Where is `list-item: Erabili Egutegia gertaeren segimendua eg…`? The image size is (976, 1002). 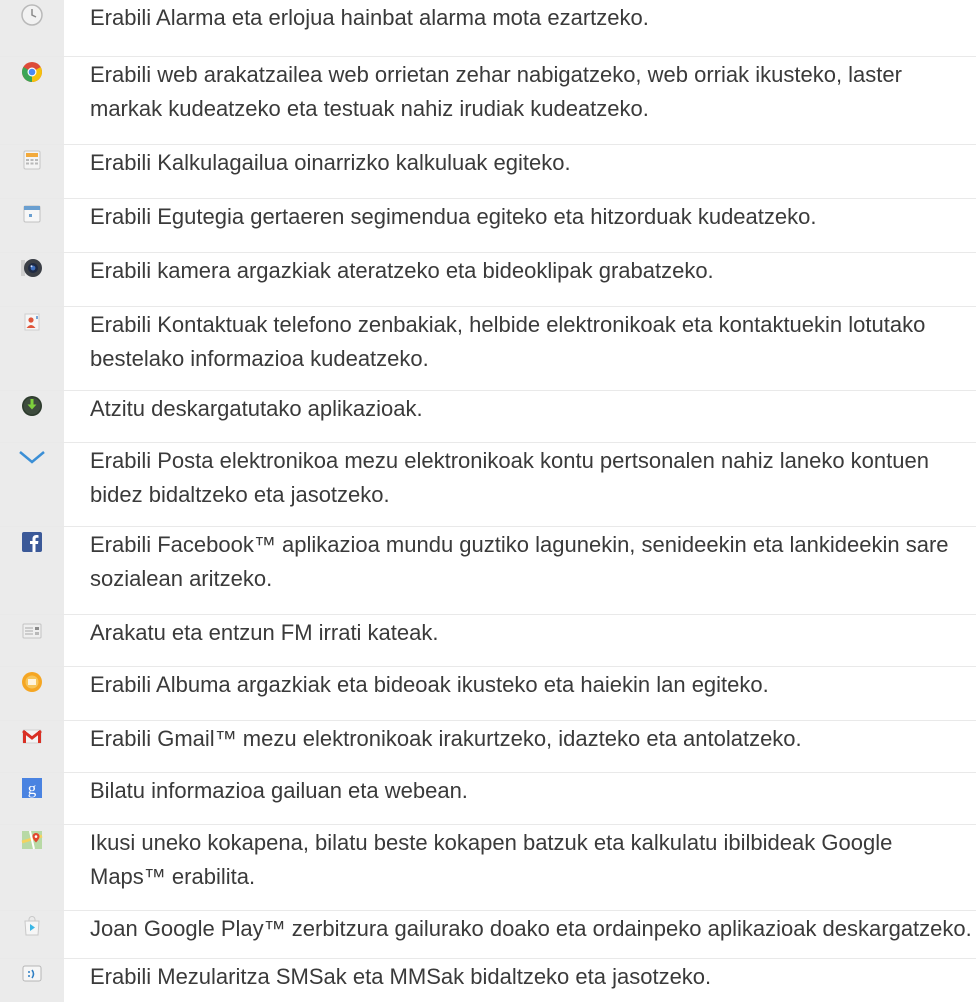
list-item: Erabili Egutegia gertaeren segimendua eg… is located at coordinates (488, 225).